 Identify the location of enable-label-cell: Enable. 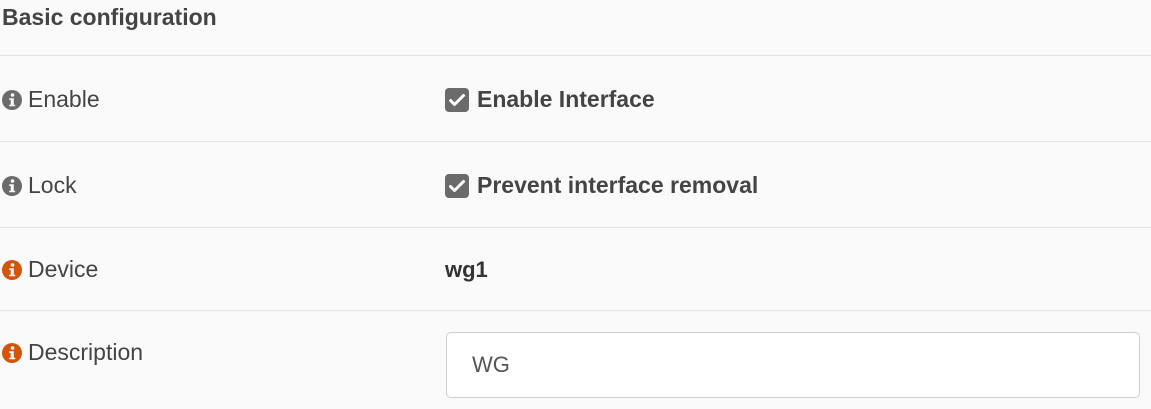
(51, 99).